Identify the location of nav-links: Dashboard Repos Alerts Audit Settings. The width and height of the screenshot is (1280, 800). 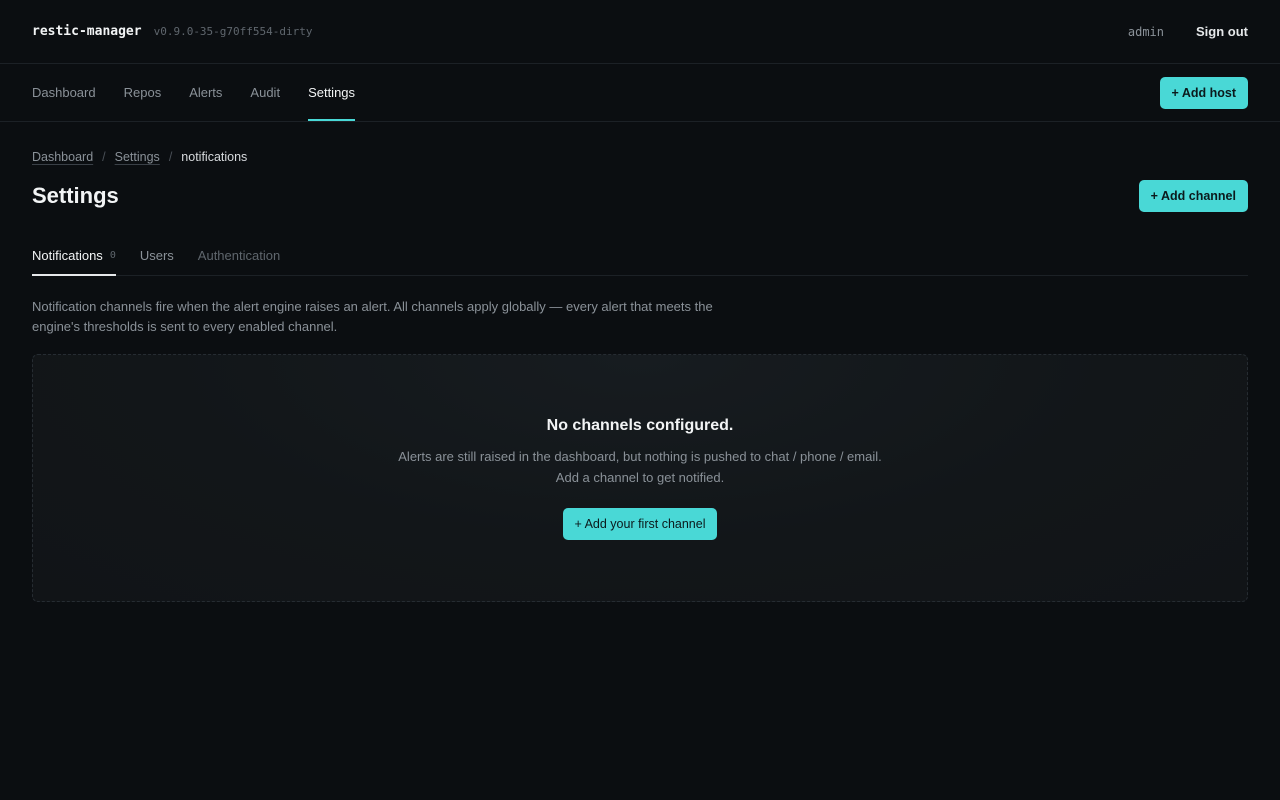
(194, 92).